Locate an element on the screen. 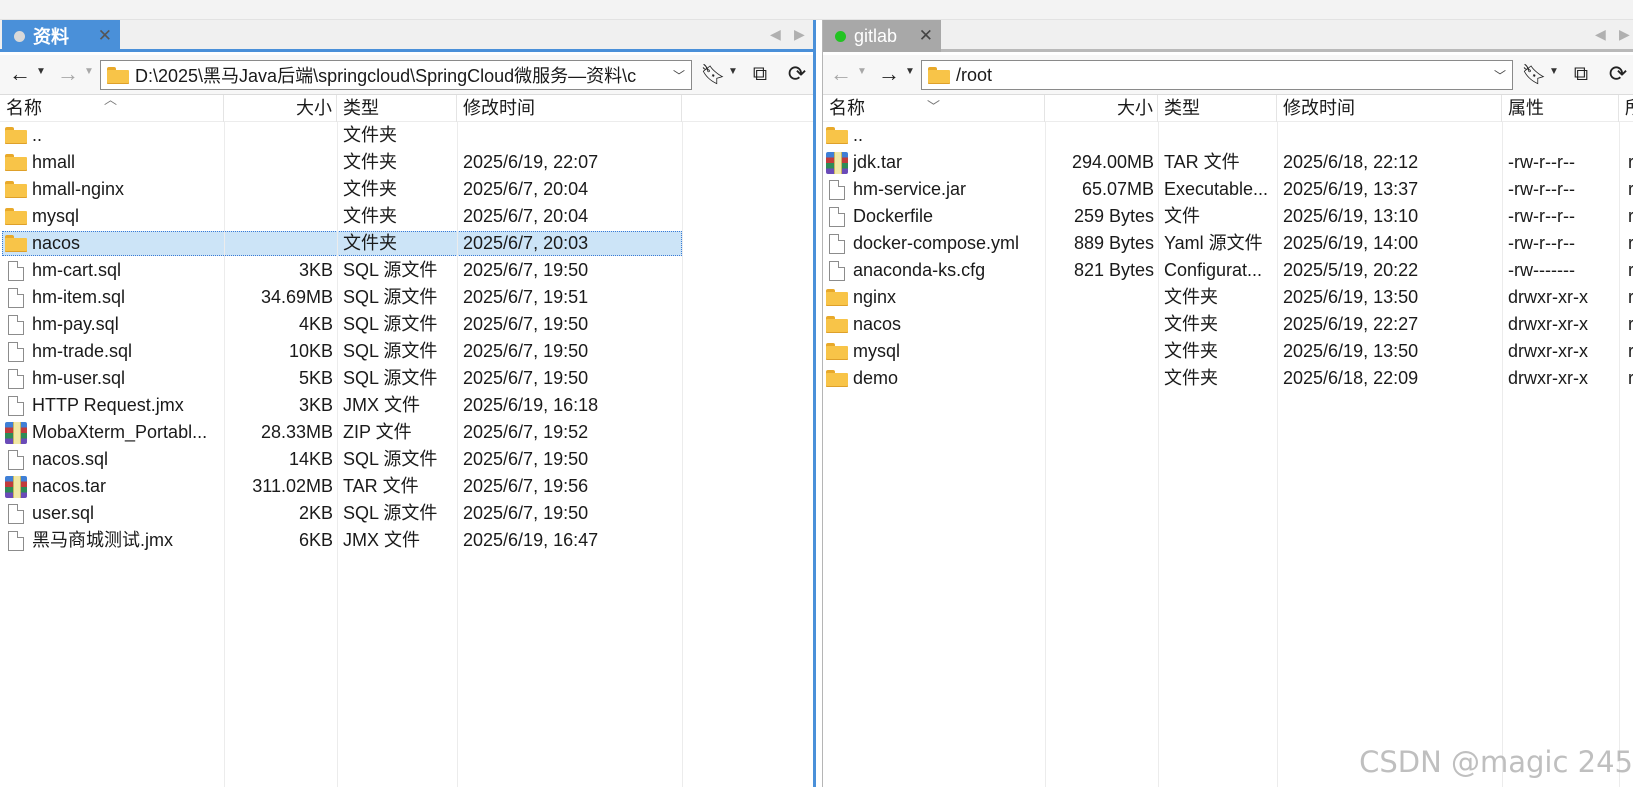 This screenshot has width=1633, height=787. file-modified: 2025/6/18, 22:09 is located at coordinates (1351, 378).